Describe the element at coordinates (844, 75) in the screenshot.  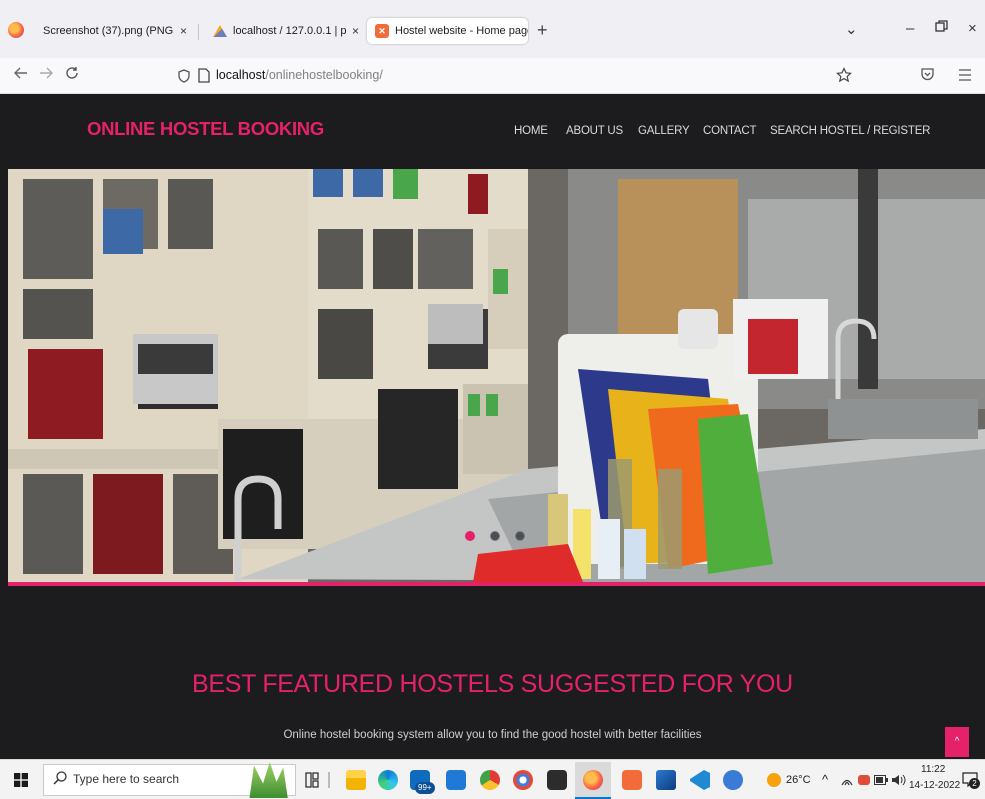
I see `star-icon` at that location.